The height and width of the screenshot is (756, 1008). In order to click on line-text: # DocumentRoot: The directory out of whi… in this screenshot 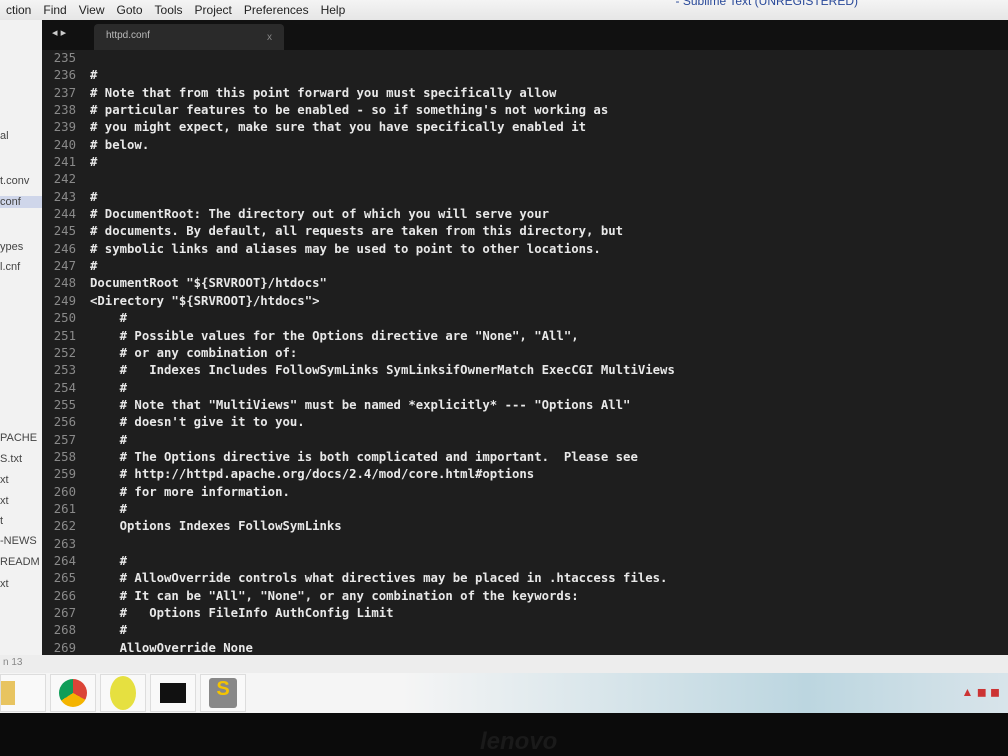, I will do `click(320, 214)`.